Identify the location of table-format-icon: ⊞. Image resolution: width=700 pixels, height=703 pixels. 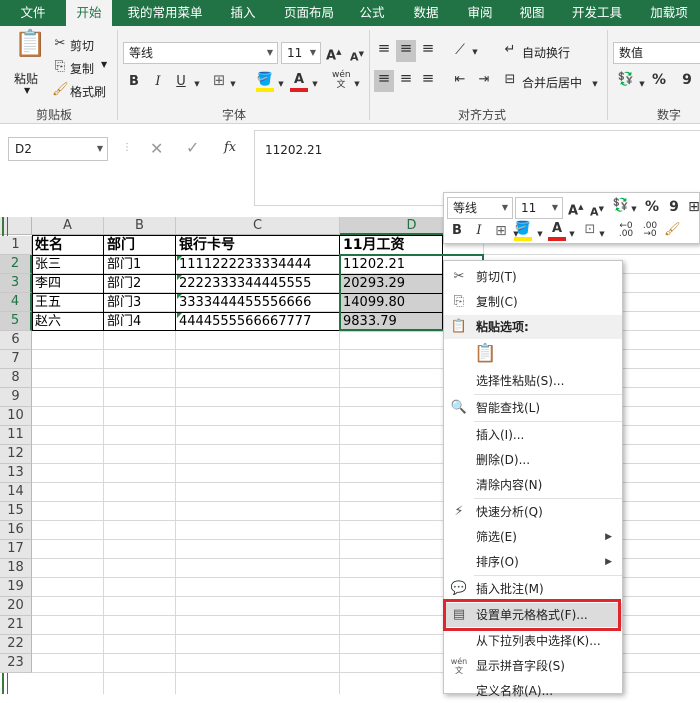
(694, 207).